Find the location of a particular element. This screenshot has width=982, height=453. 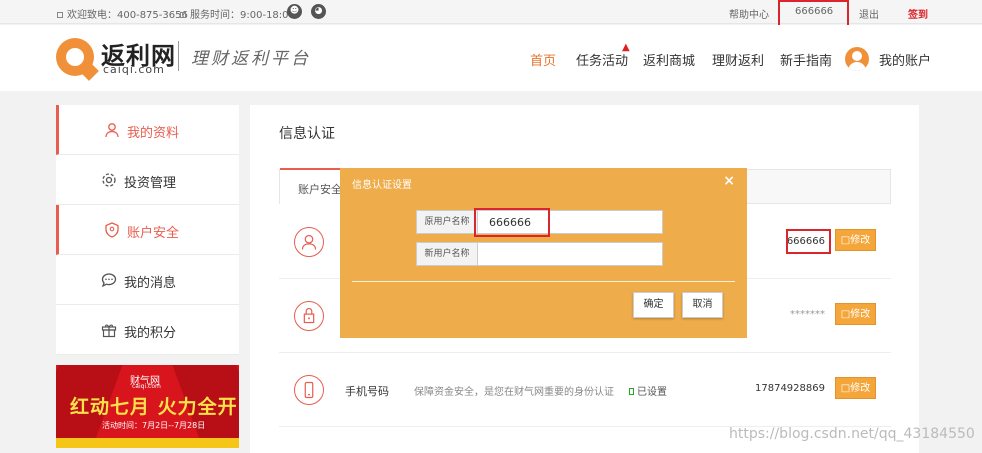

nav-mall: 返利商城 is located at coordinates (669, 59).